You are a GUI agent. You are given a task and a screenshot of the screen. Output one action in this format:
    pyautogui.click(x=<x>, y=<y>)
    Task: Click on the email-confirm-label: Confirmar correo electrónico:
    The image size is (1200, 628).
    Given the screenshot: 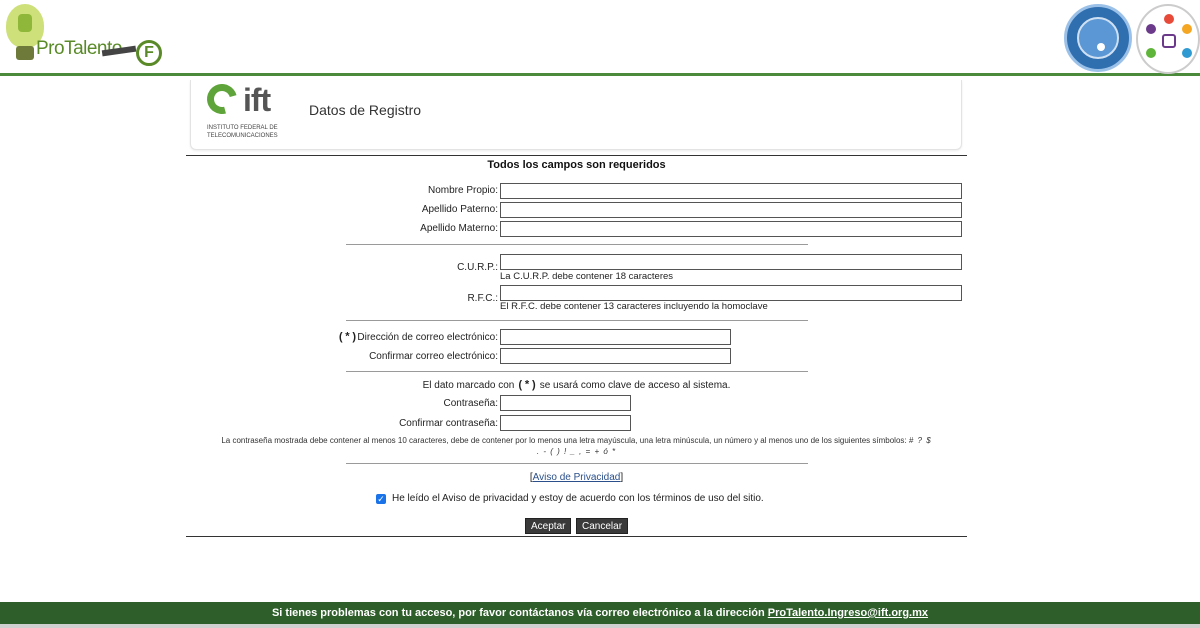 What is the action you would take?
    pyautogui.click(x=433, y=356)
    